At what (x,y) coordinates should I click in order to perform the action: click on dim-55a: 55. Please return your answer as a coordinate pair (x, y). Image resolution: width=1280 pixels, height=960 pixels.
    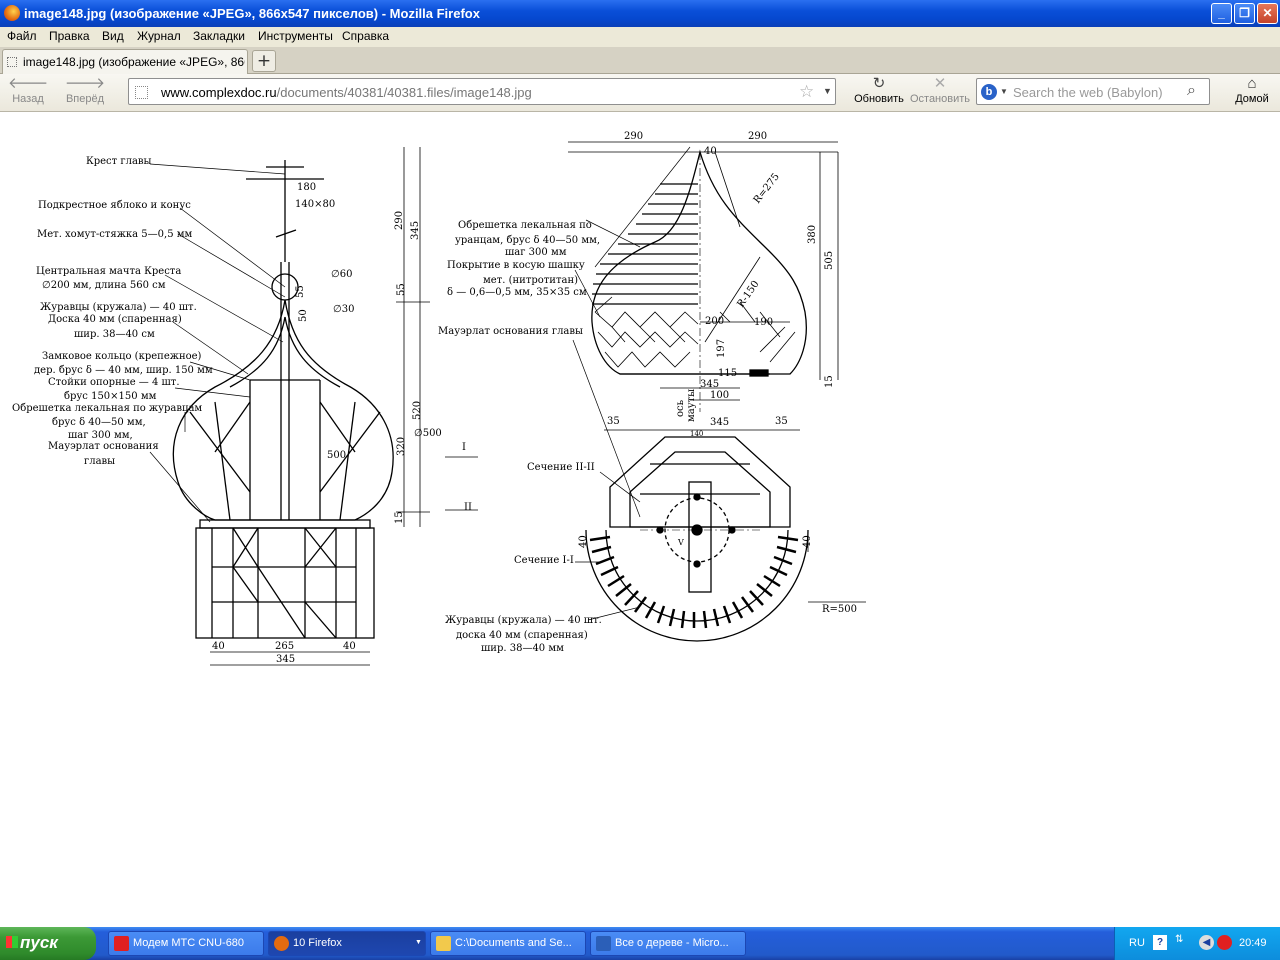
    Looking at the image, I should click on (300, 291).